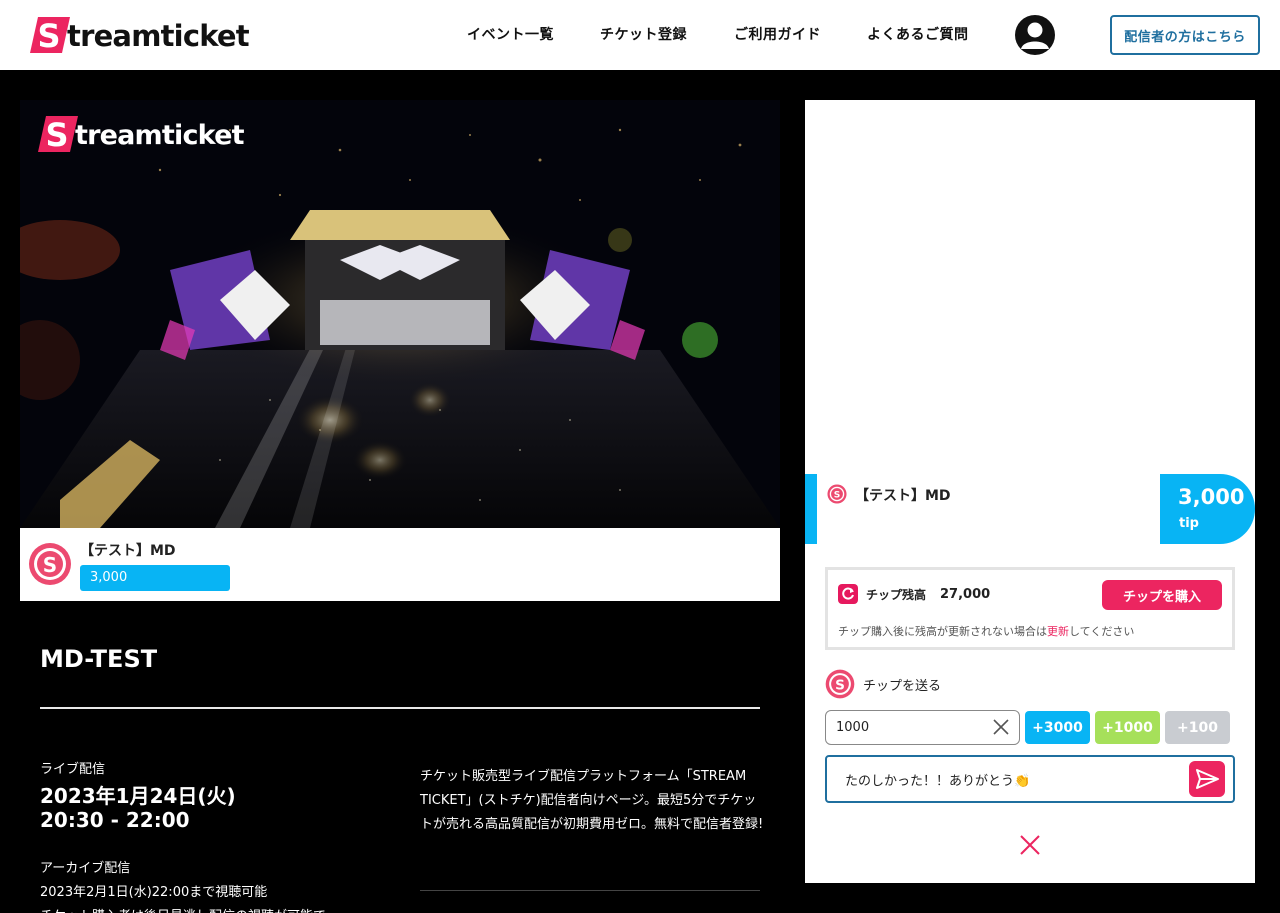 The height and width of the screenshot is (913, 1280). What do you see at coordinates (1211, 497) in the screenshot?
I see `tip-message-amount: 3,000` at bounding box center [1211, 497].